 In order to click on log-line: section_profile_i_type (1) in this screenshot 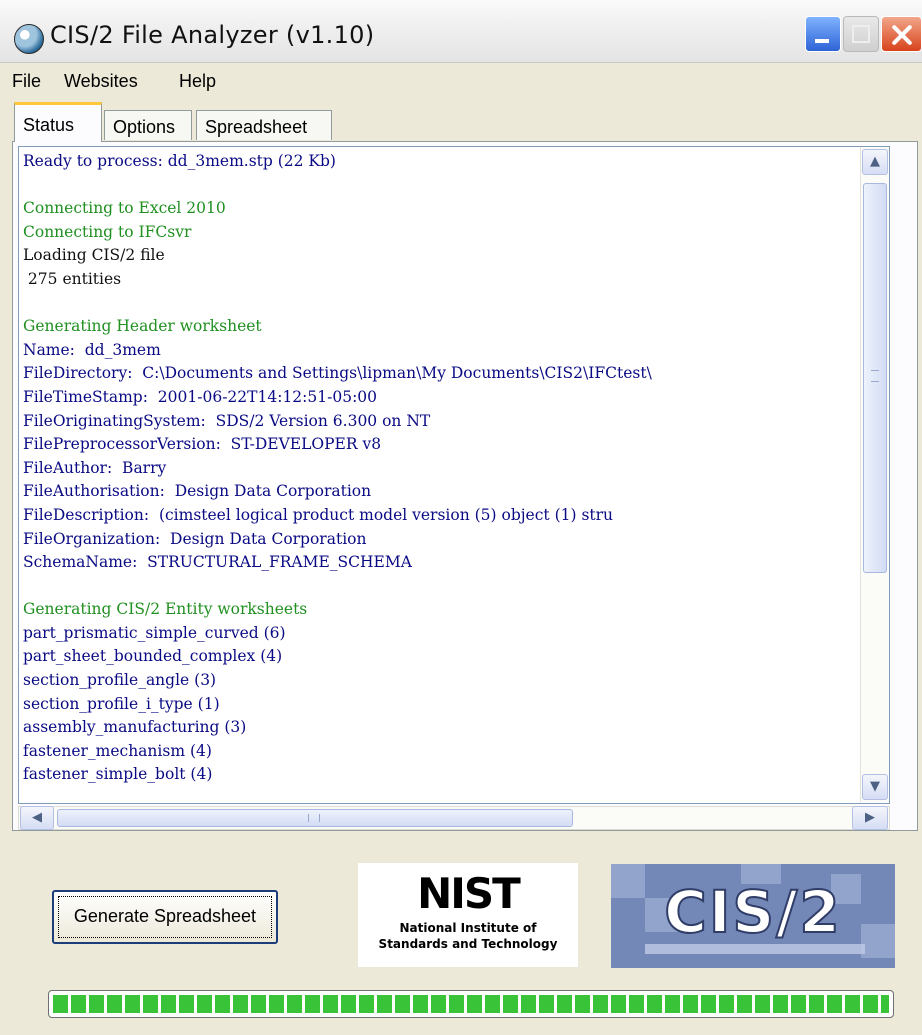, I will do `click(121, 703)`.